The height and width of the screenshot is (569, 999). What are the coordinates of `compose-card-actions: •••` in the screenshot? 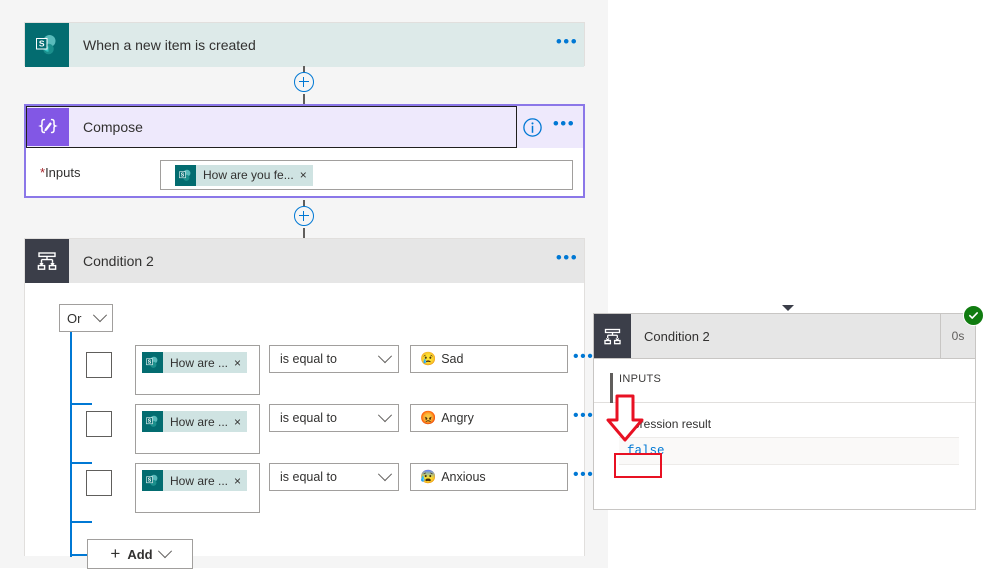 It's located at (550, 127).